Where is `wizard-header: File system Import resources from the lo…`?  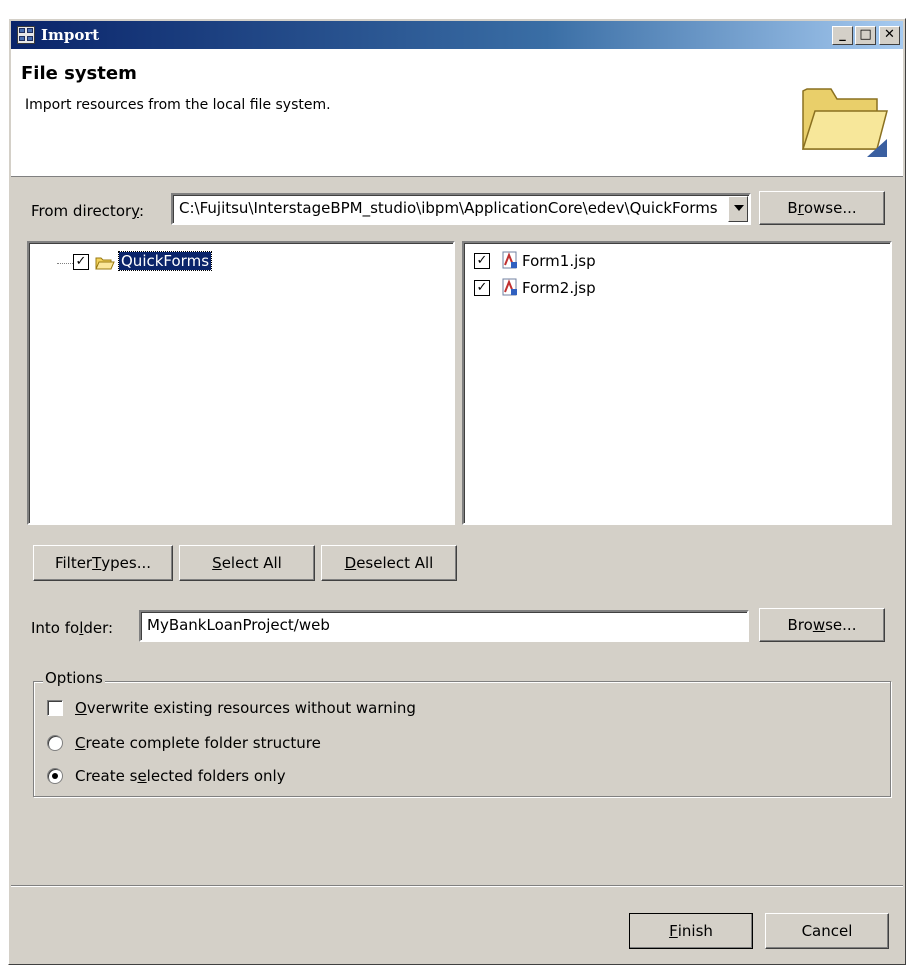 wizard-header: File system Import resources from the lo… is located at coordinates (457, 113).